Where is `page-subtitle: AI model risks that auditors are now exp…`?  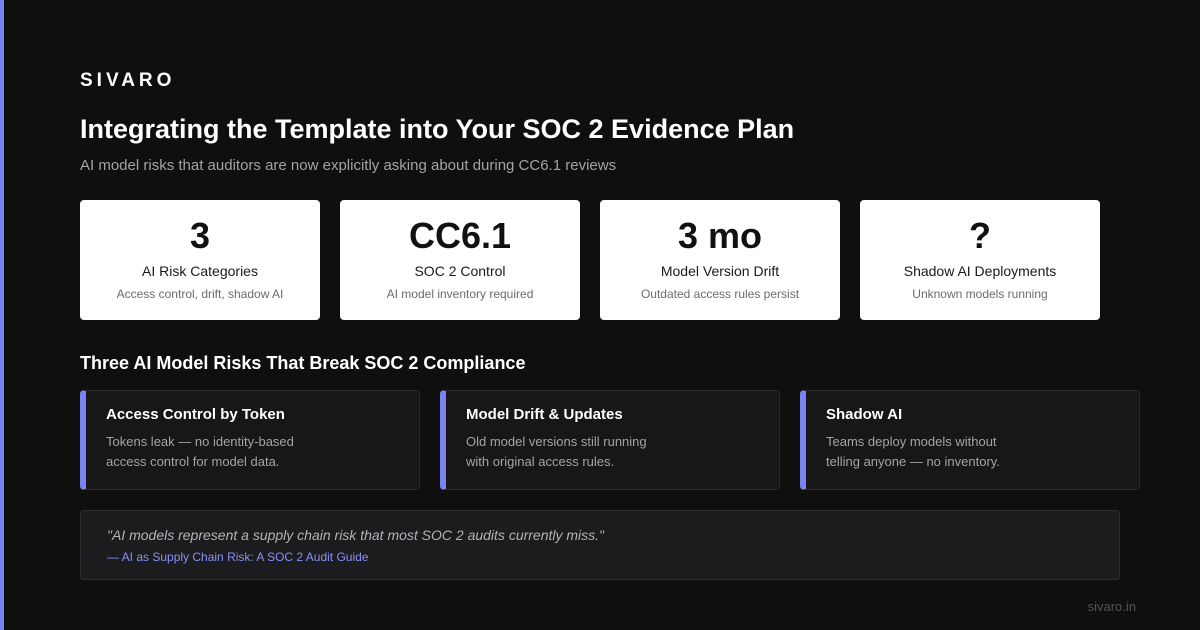 page-subtitle: AI model risks that auditors are now exp… is located at coordinates (348, 165).